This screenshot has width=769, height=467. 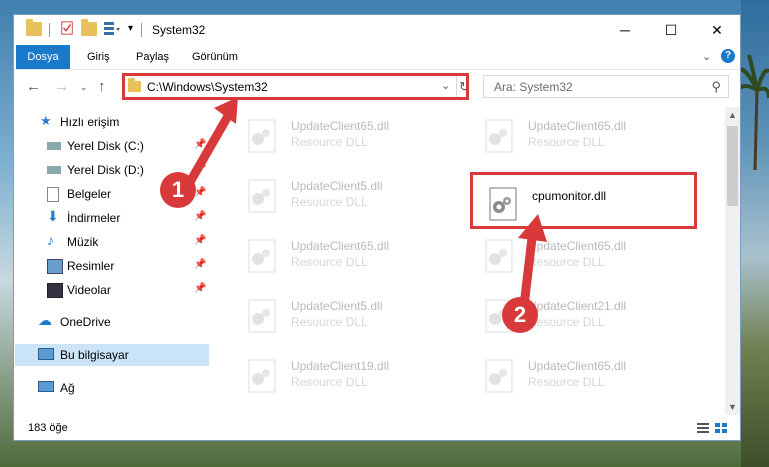 I want to click on download-arrow-icon: ⬇, so click(x=53, y=216).